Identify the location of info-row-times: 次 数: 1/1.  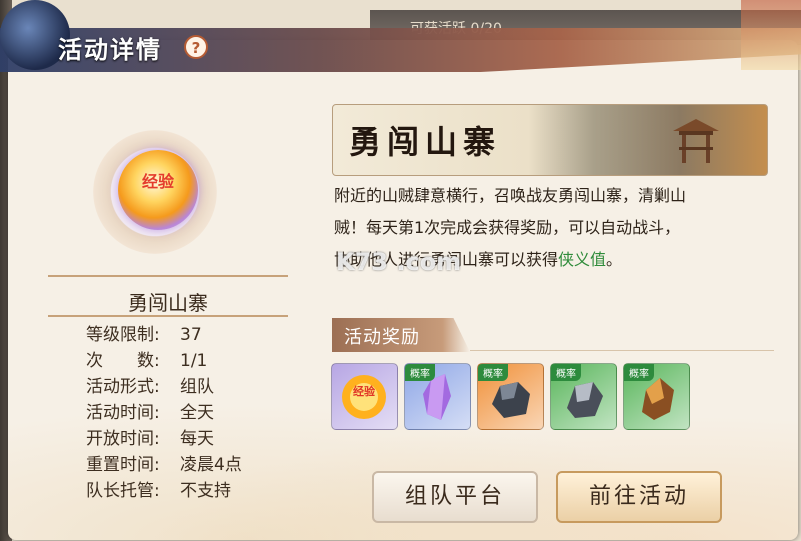
(147, 361).